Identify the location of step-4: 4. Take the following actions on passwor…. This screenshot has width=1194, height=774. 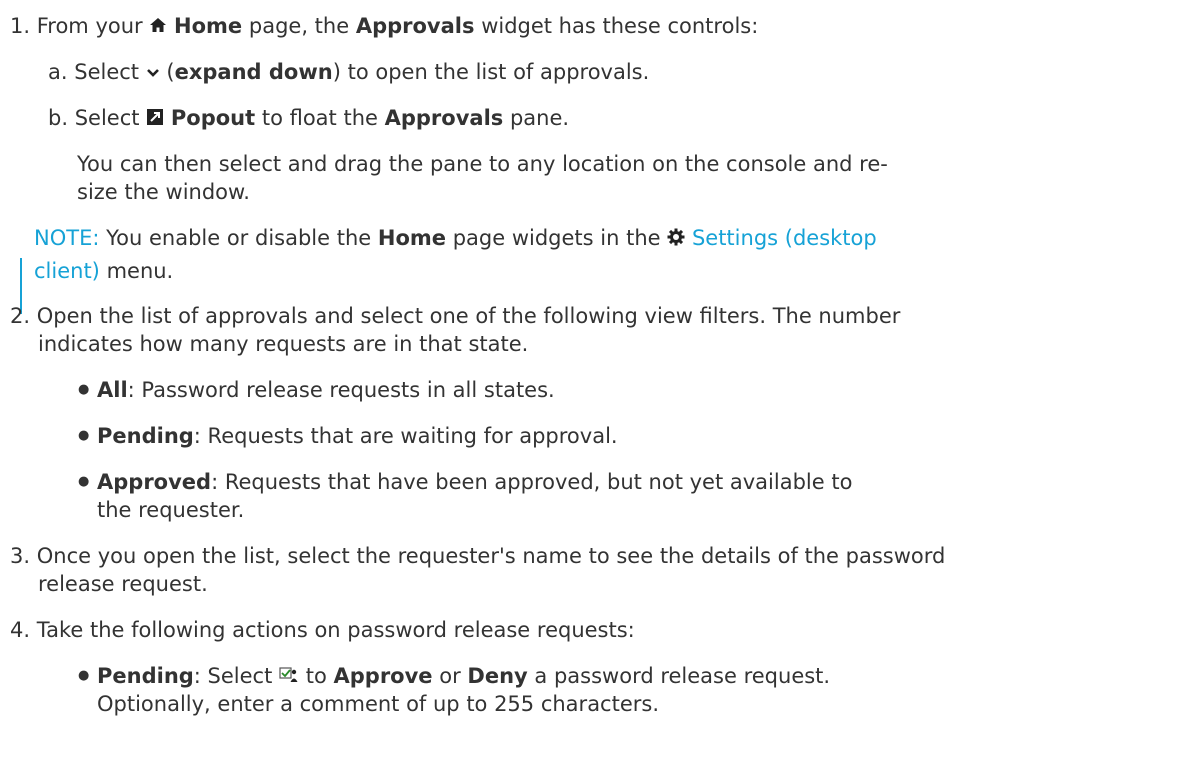
(322, 630).